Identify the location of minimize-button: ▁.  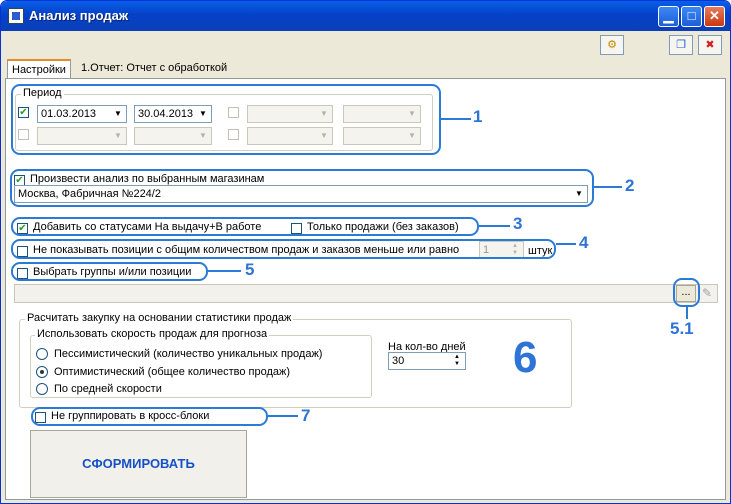
(668, 16).